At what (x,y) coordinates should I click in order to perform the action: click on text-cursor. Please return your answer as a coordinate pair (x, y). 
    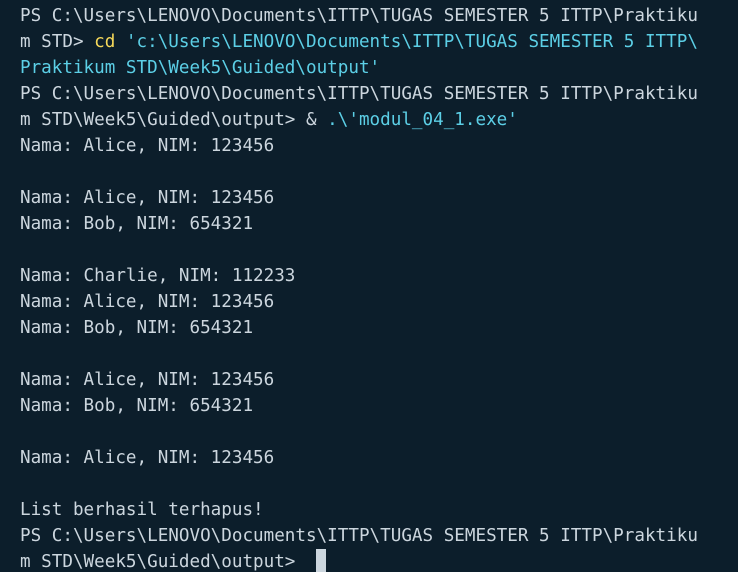
    Looking at the image, I should click on (321, 560).